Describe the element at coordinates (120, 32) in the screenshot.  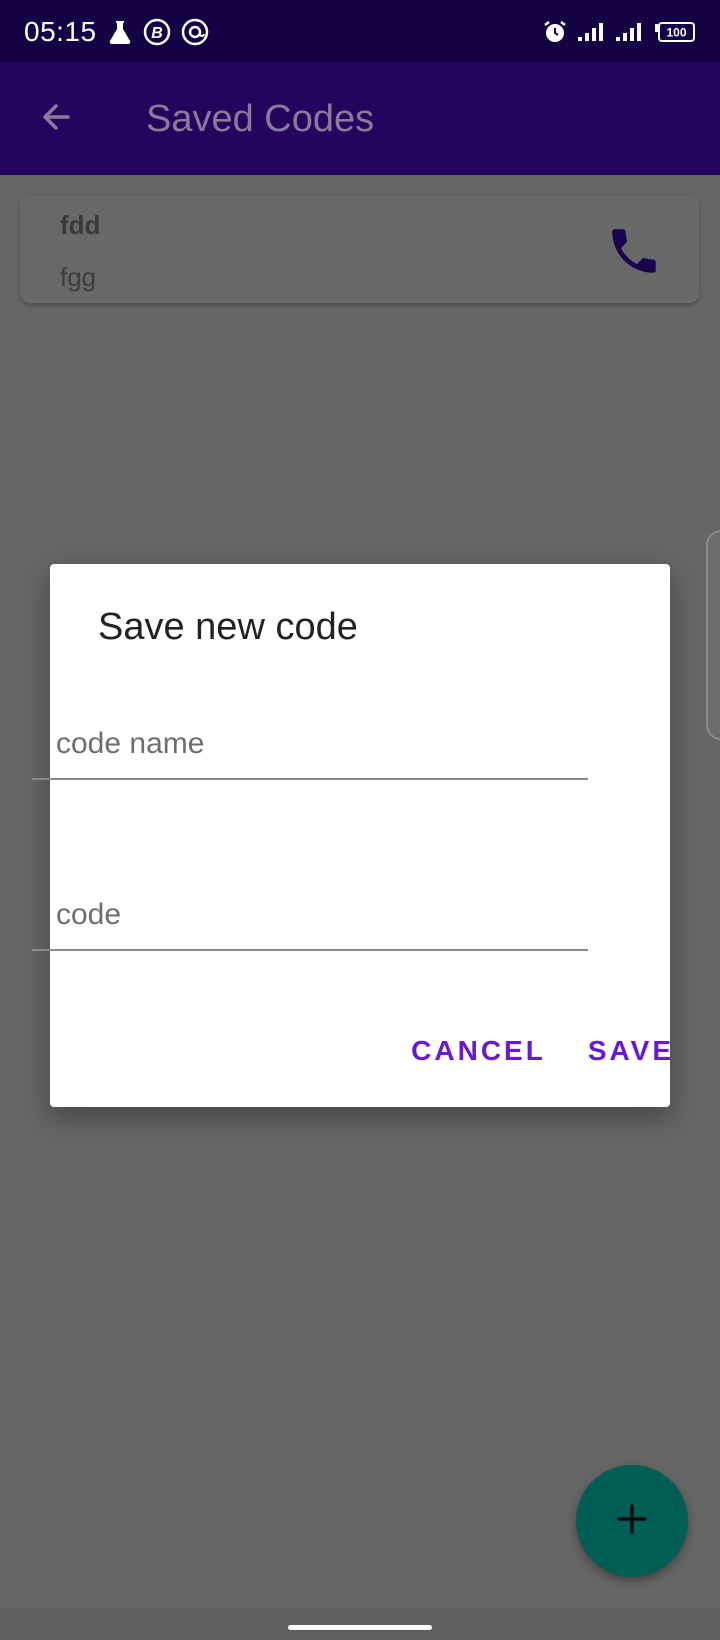
I see `flask-icon` at that location.